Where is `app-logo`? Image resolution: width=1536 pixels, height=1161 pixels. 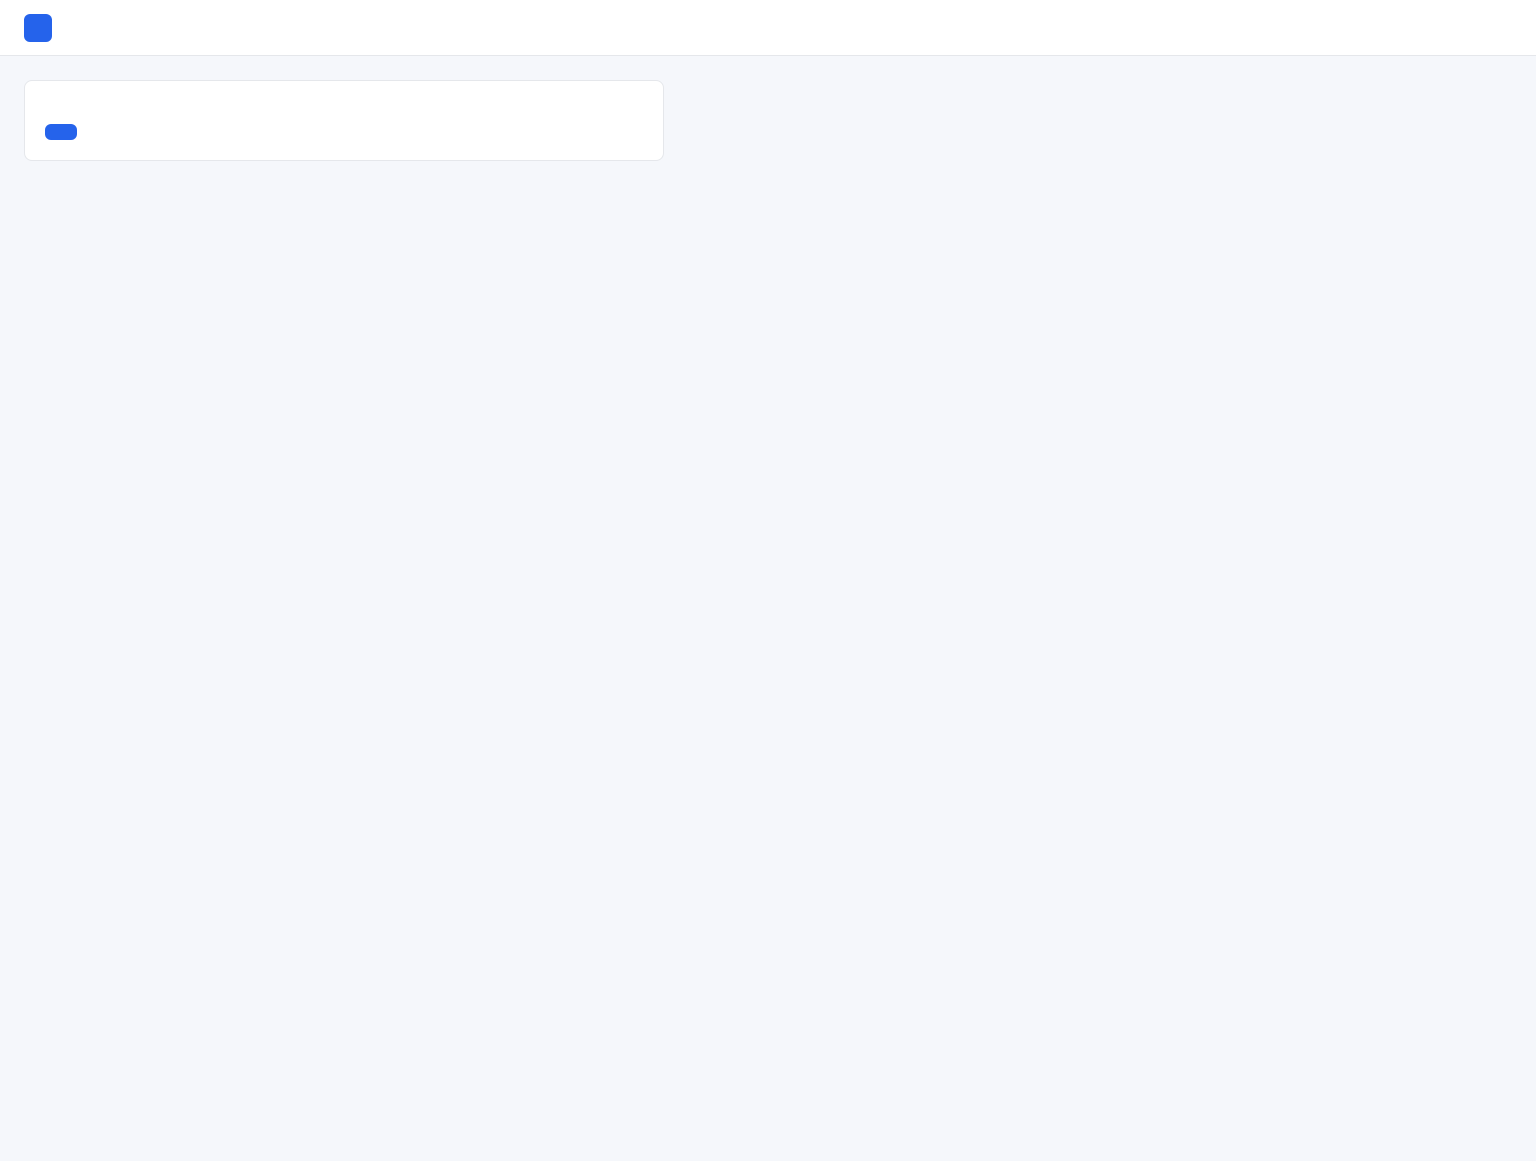
app-logo is located at coordinates (38, 27).